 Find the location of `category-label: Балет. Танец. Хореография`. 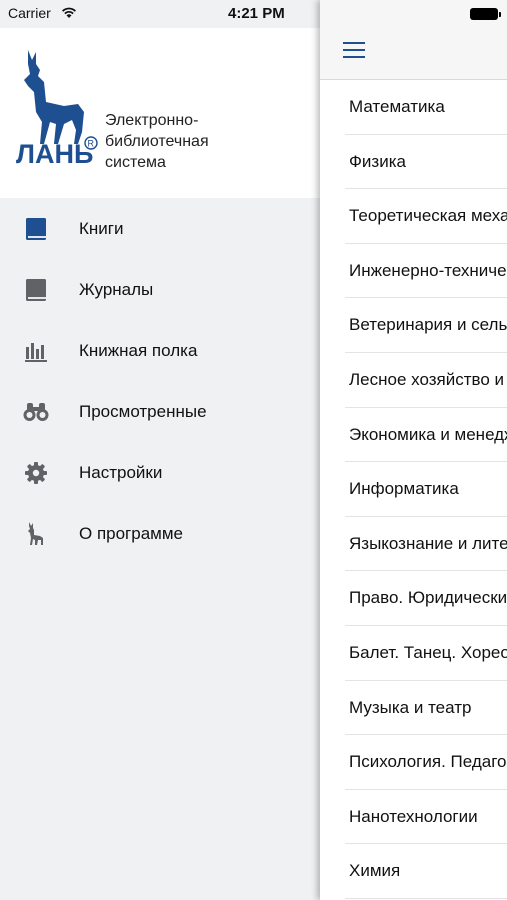

category-label: Балет. Танец. Хореография is located at coordinates (428, 652).